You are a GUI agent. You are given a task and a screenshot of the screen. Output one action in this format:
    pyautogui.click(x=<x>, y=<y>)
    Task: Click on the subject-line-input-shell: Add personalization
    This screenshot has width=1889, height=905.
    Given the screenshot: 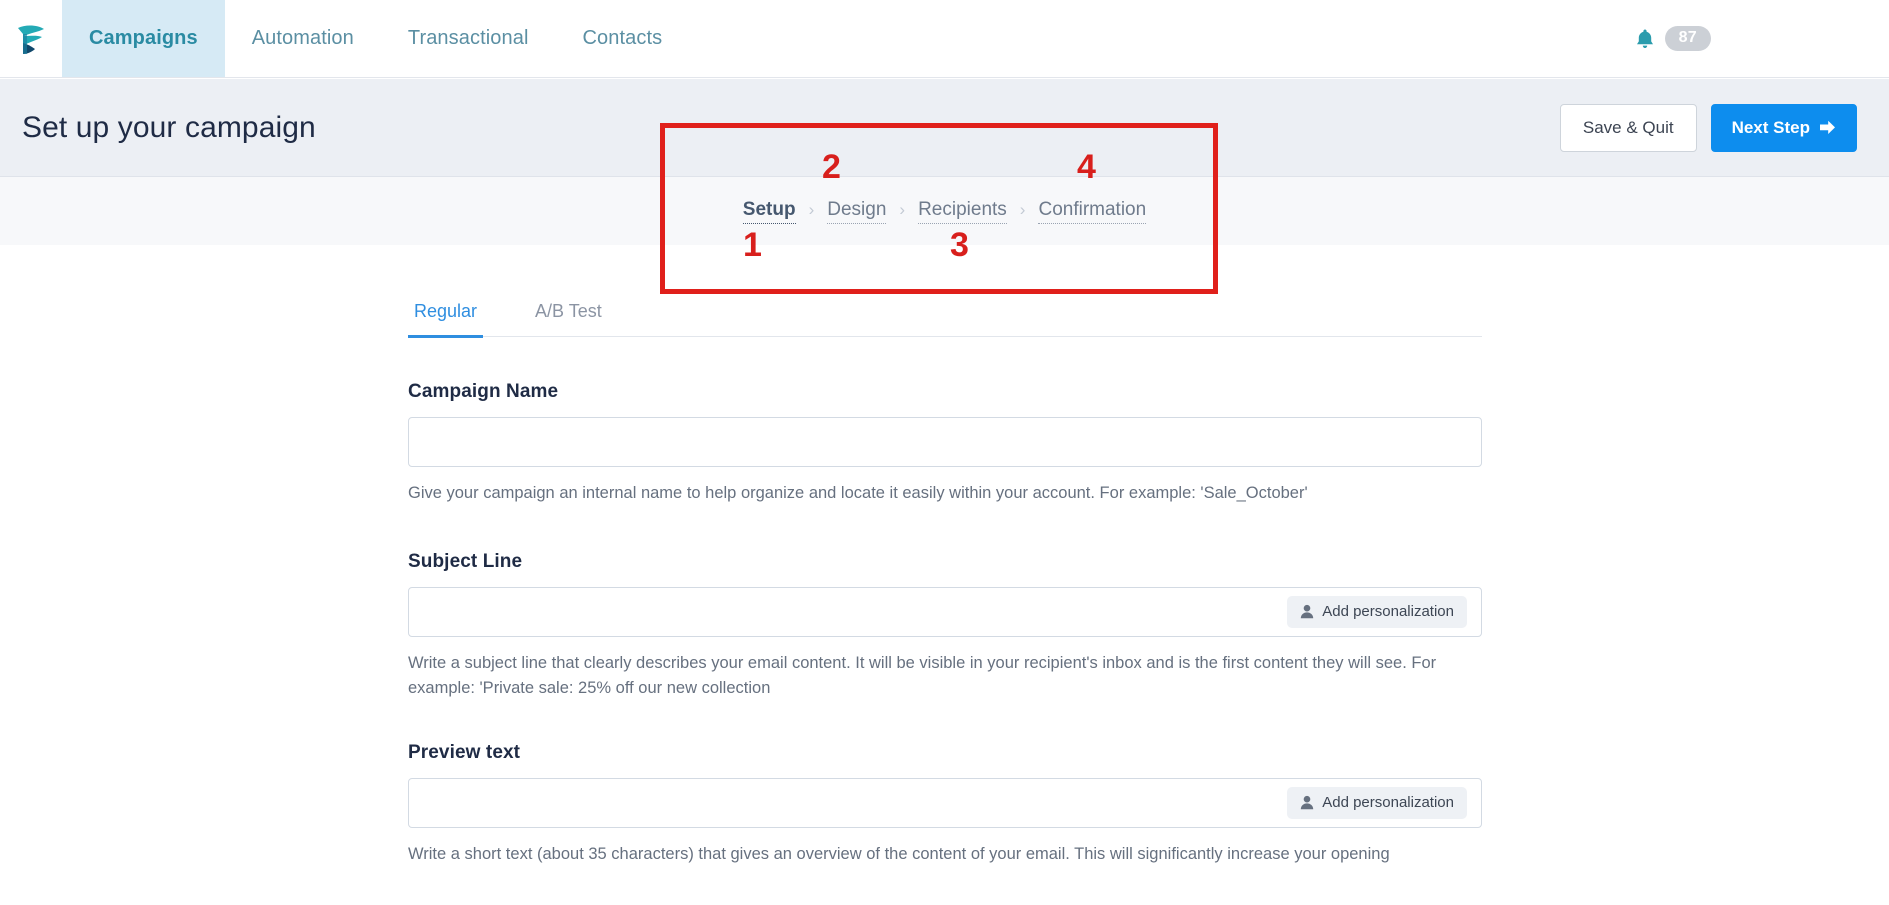 What is the action you would take?
    pyautogui.click(x=945, y=611)
    